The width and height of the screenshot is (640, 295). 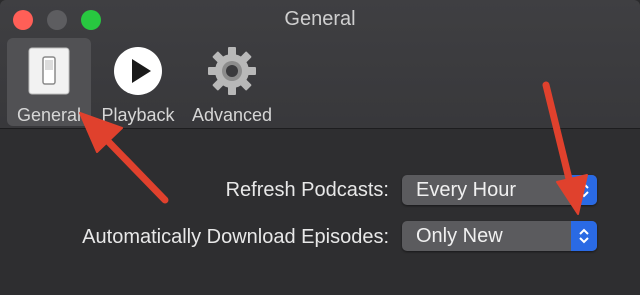 I want to click on window-title: General, so click(x=320, y=19).